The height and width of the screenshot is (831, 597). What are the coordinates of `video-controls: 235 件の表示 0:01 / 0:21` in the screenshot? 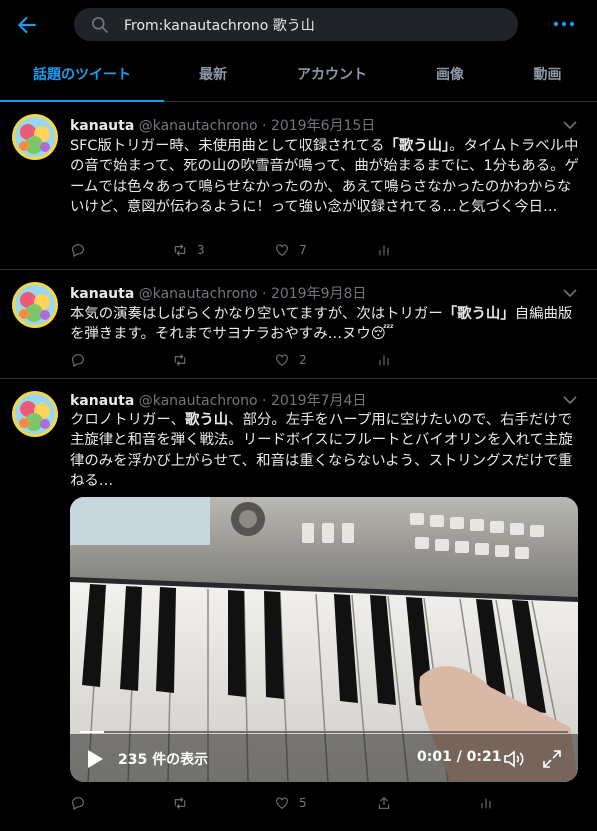 It's located at (324, 756).